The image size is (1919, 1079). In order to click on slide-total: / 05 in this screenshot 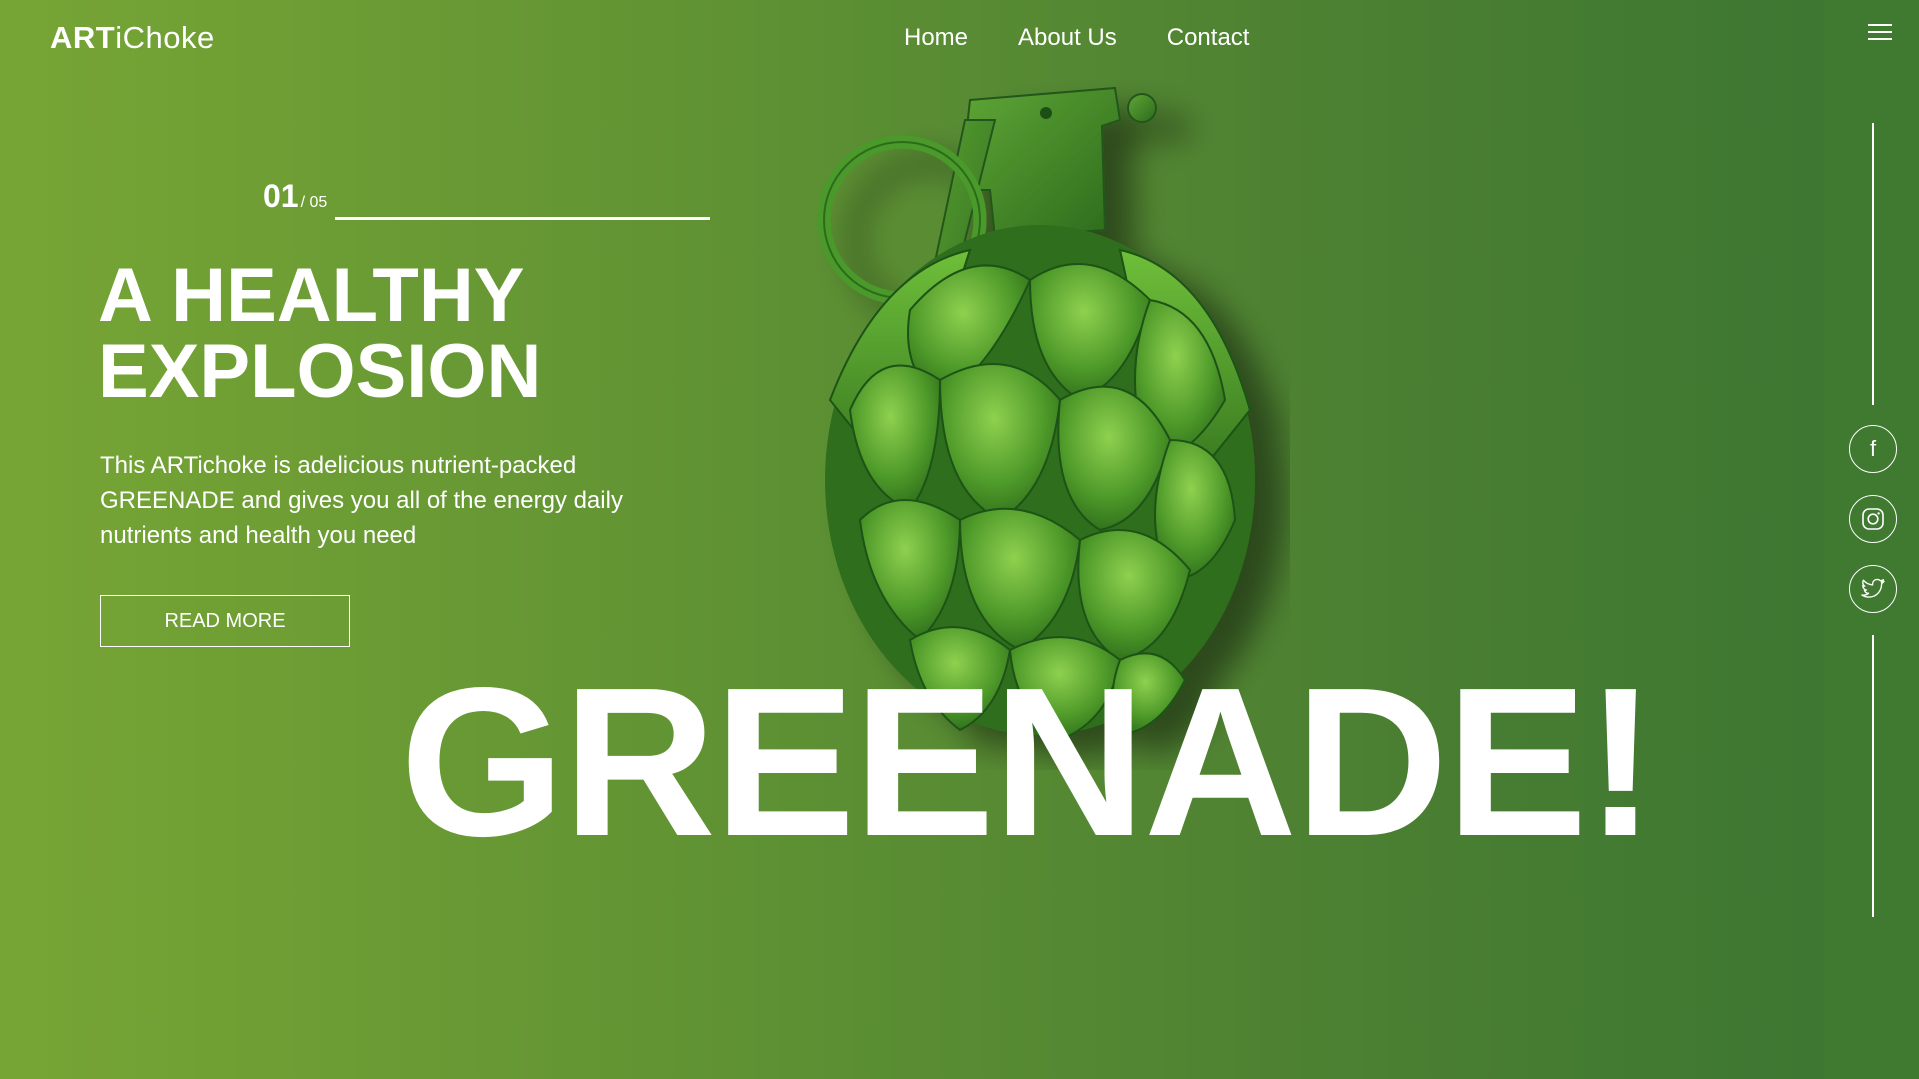, I will do `click(314, 202)`.